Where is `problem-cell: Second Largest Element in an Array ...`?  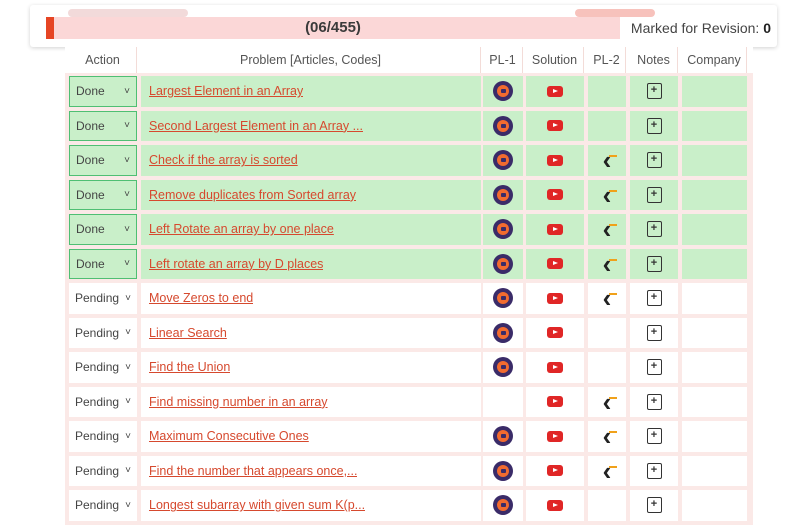 problem-cell: Second Largest Element in an Array ... is located at coordinates (311, 125).